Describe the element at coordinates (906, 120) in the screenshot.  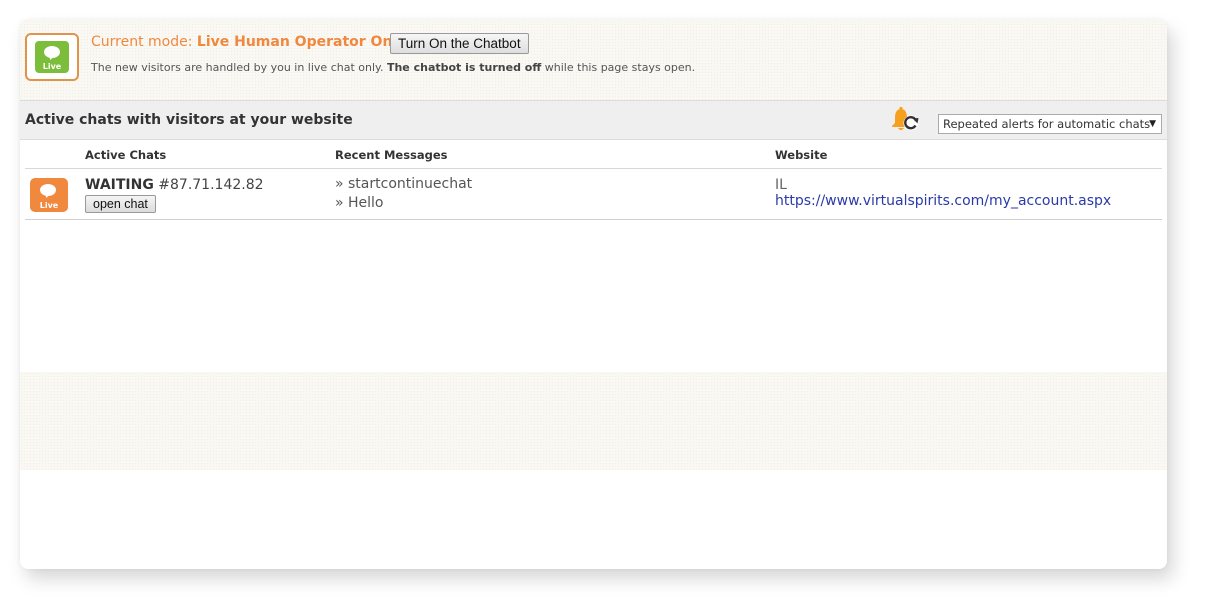
I see `bell-refresh-icon` at that location.